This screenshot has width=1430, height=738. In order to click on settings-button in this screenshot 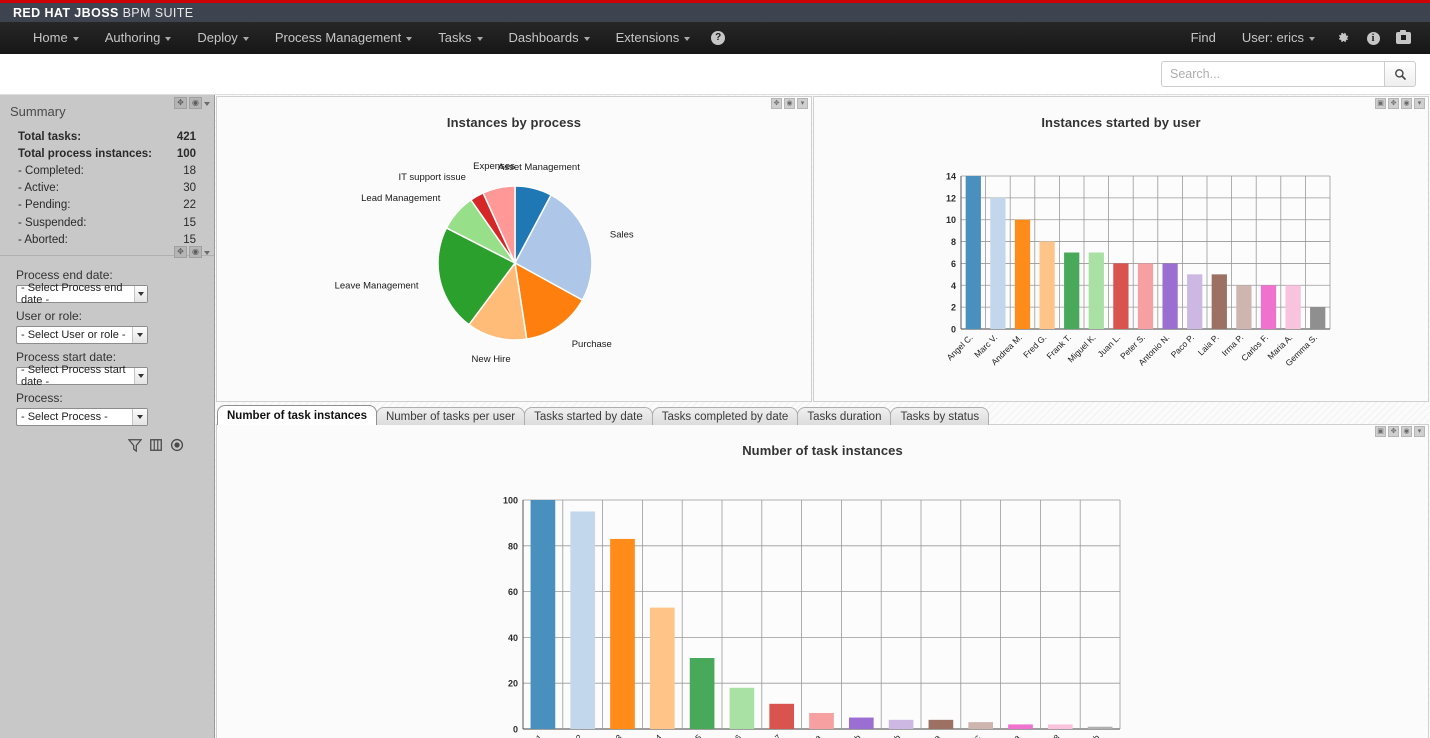, I will do `click(1343, 38)`.